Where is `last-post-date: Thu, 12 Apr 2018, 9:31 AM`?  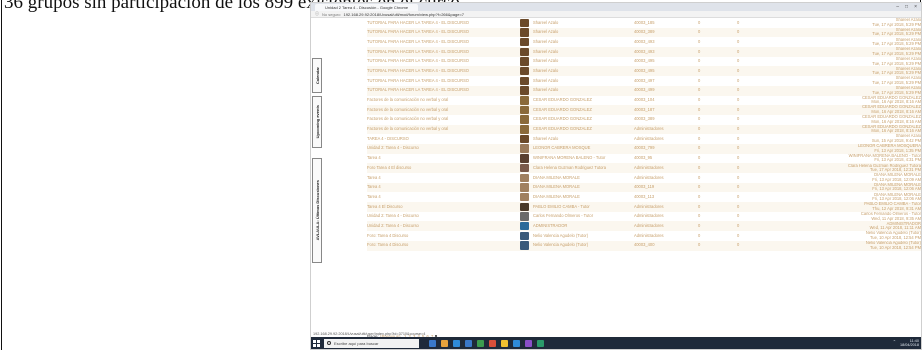 last-post-date: Thu, 12 Apr 2018, 9:31 AM is located at coordinates (856, 209).